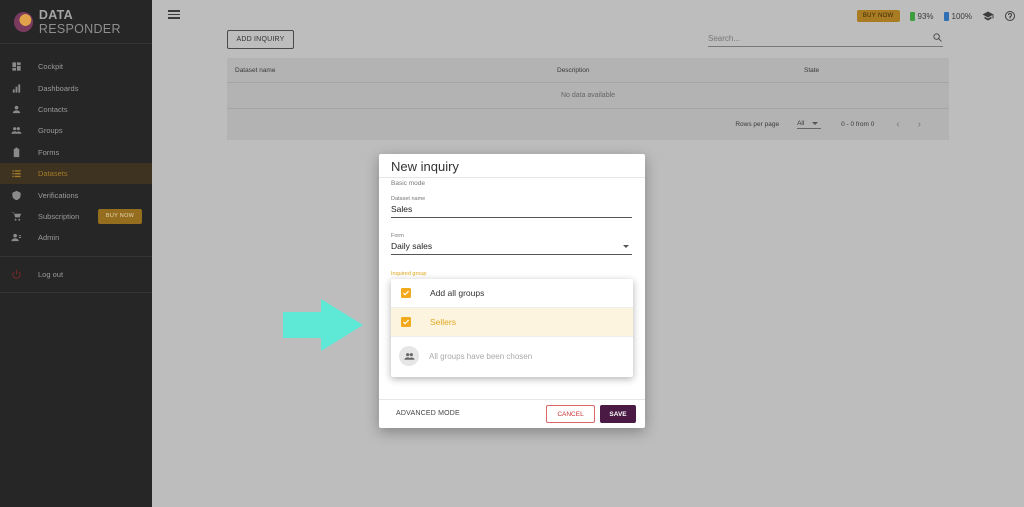 The image size is (1024, 507). I want to click on dropdown-item-label: Add all groups, so click(457, 293).